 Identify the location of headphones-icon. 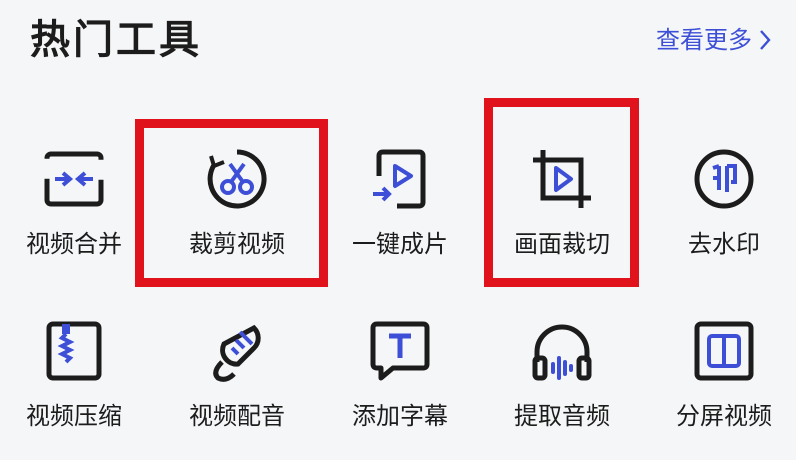
(562, 352).